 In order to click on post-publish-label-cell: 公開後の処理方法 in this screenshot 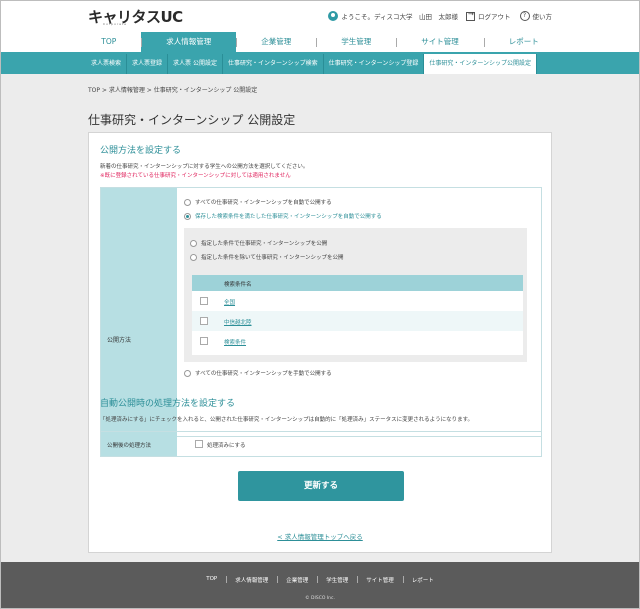, I will do `click(139, 444)`.